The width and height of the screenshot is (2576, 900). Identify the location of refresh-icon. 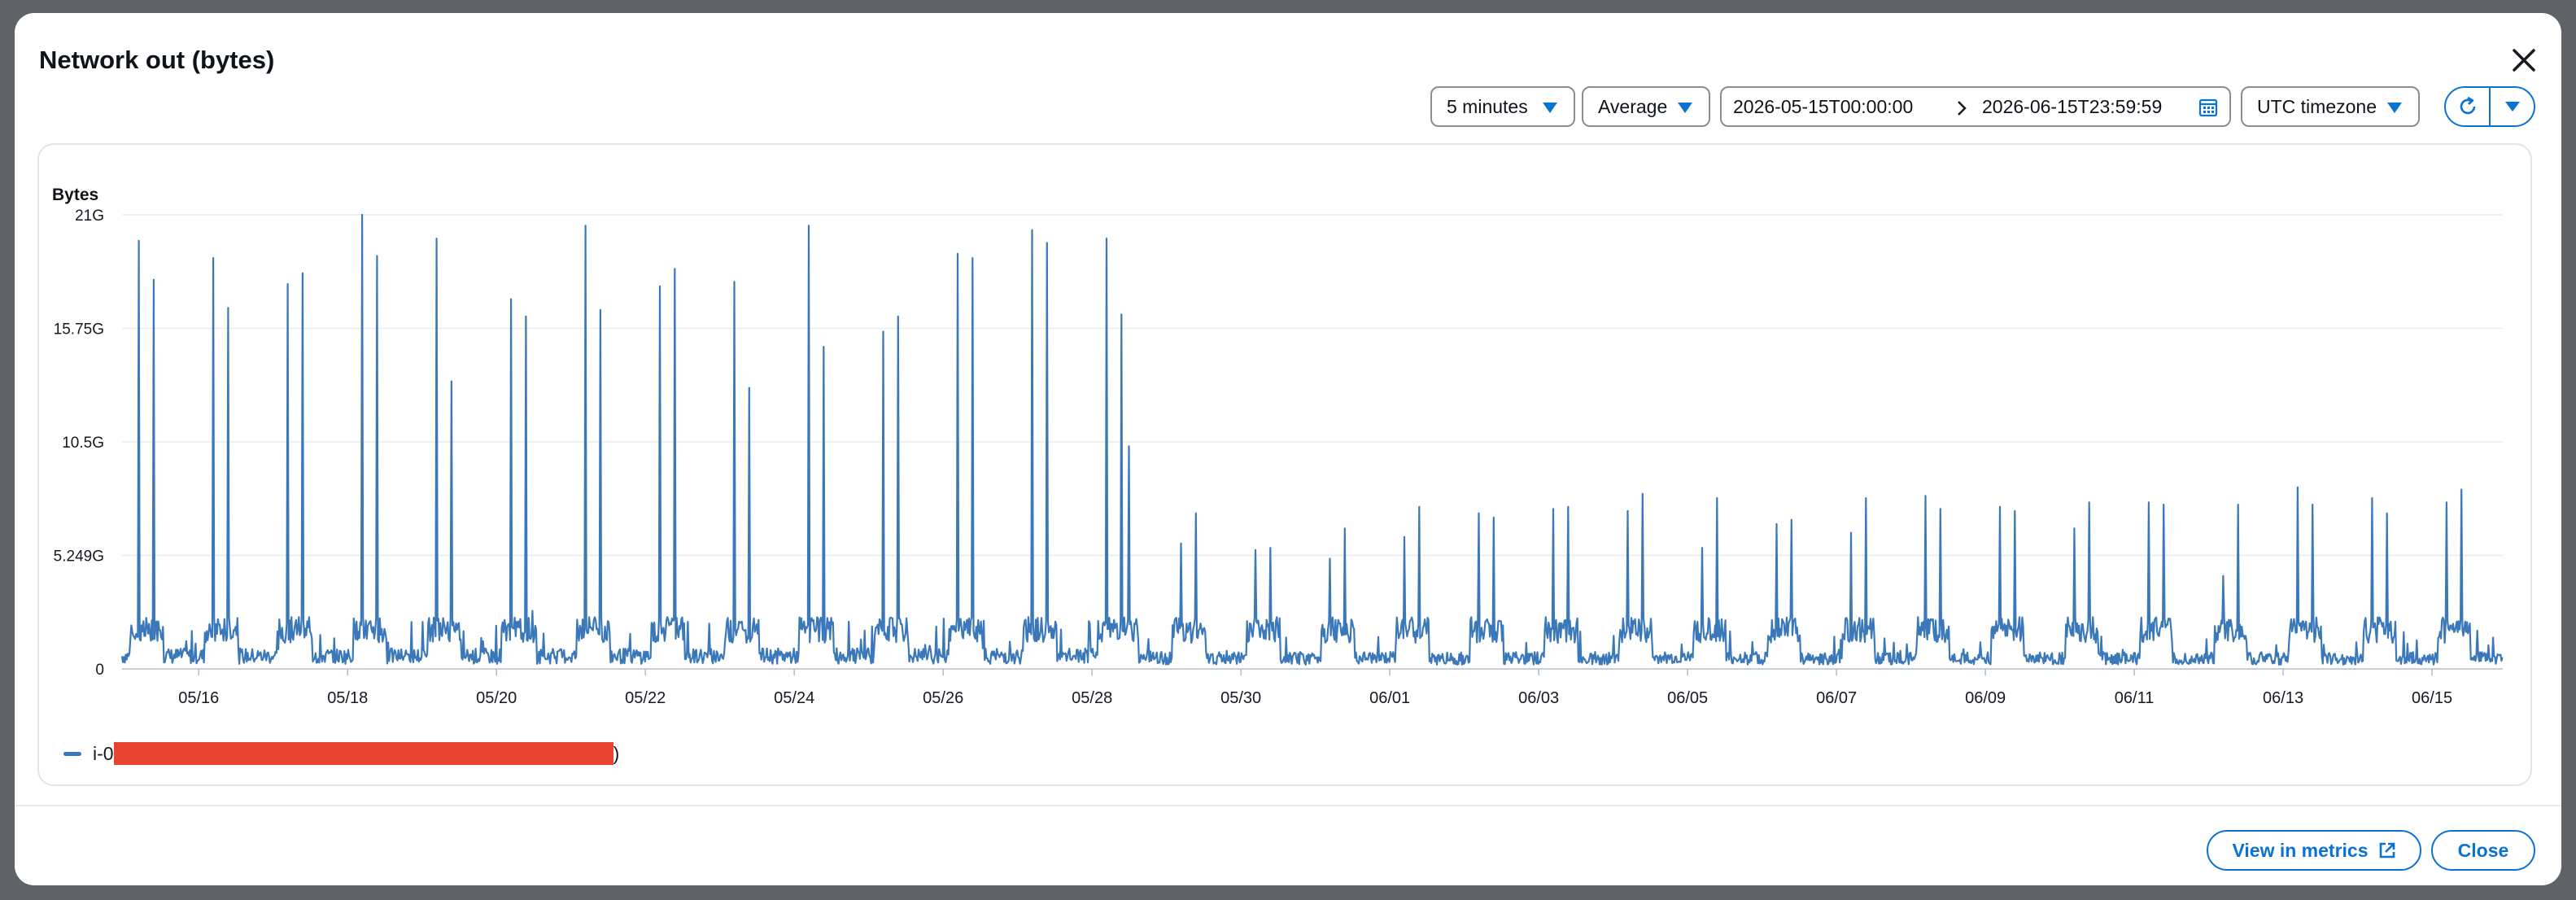
(2467, 105).